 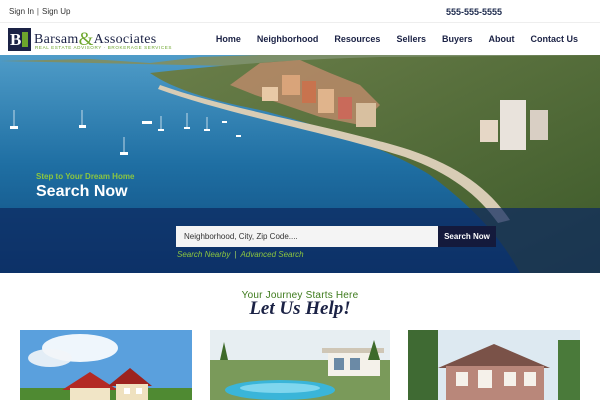 I want to click on nav-sellers: Sellers, so click(x=411, y=39).